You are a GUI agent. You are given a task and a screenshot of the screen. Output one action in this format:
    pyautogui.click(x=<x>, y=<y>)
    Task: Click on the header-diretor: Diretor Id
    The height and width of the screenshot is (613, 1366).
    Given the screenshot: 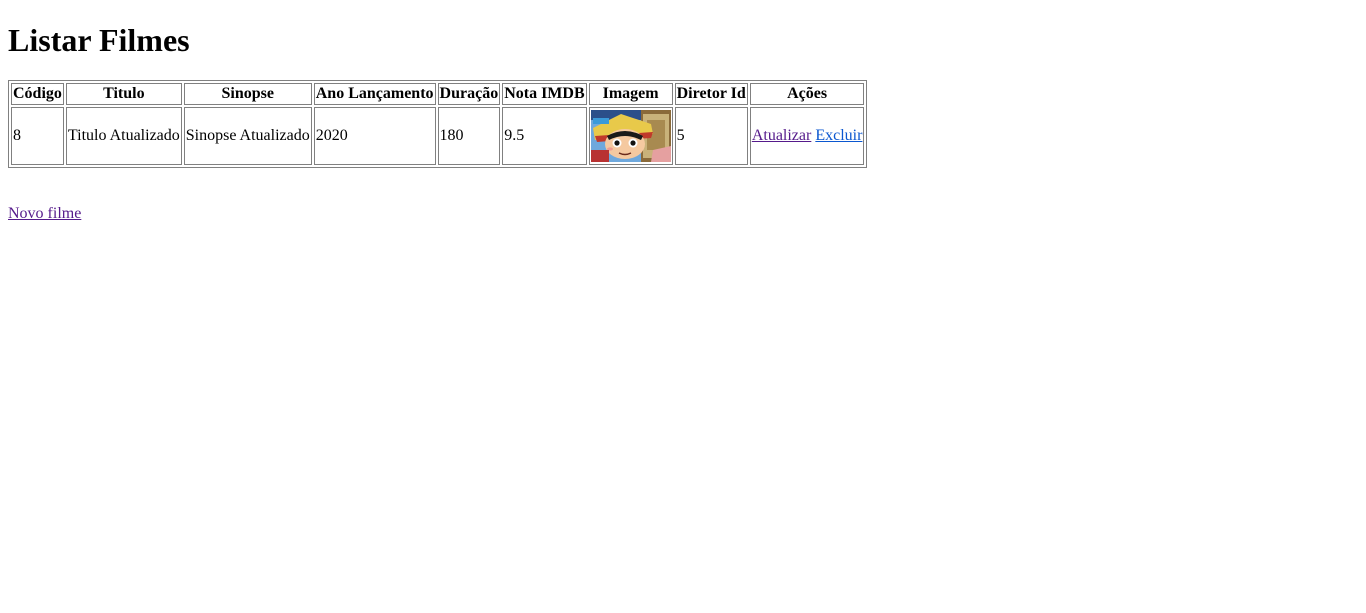 What is the action you would take?
    pyautogui.click(x=711, y=94)
    